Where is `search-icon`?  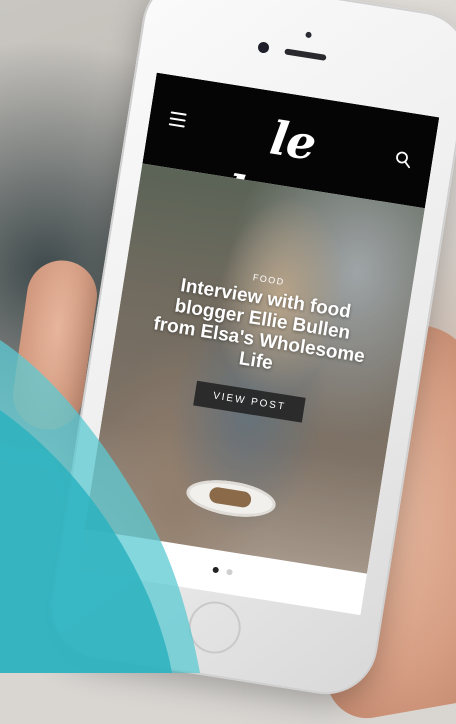 search-icon is located at coordinates (403, 159).